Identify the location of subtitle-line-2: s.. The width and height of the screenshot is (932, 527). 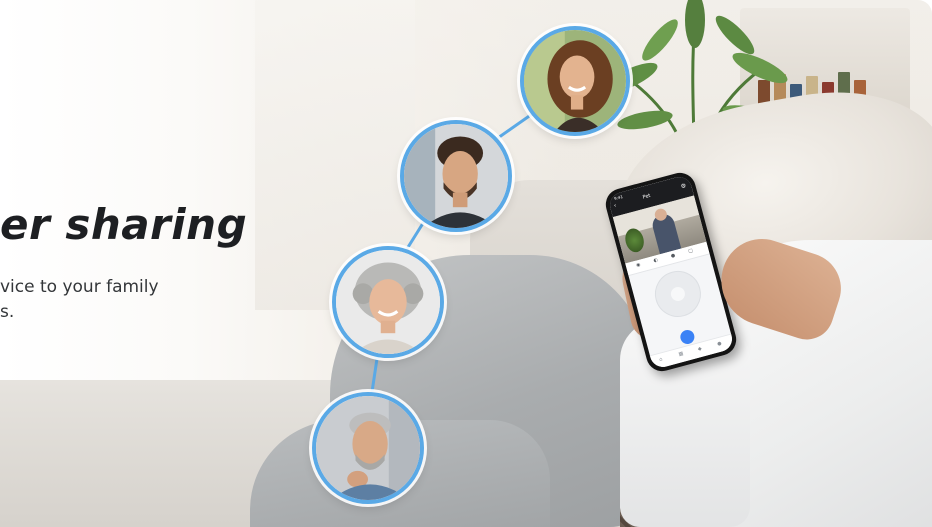
(7, 312).